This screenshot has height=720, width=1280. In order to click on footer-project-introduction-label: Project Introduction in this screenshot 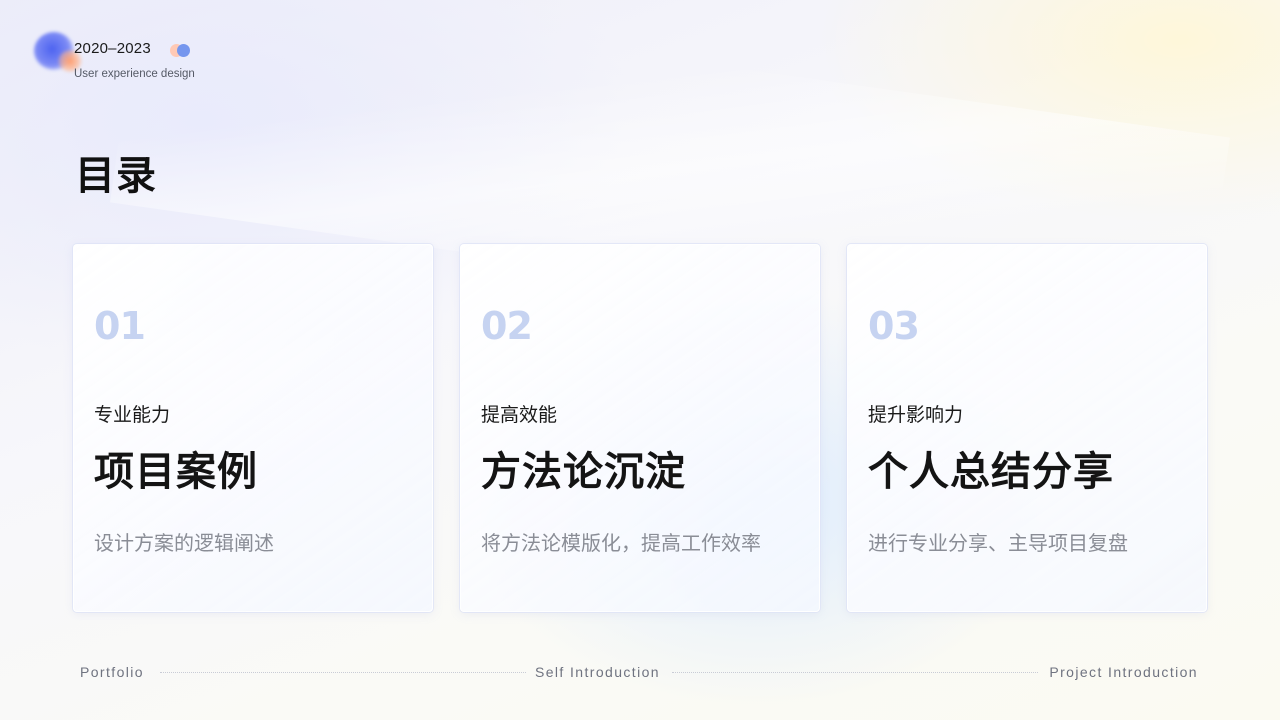, I will do `click(1123, 672)`.